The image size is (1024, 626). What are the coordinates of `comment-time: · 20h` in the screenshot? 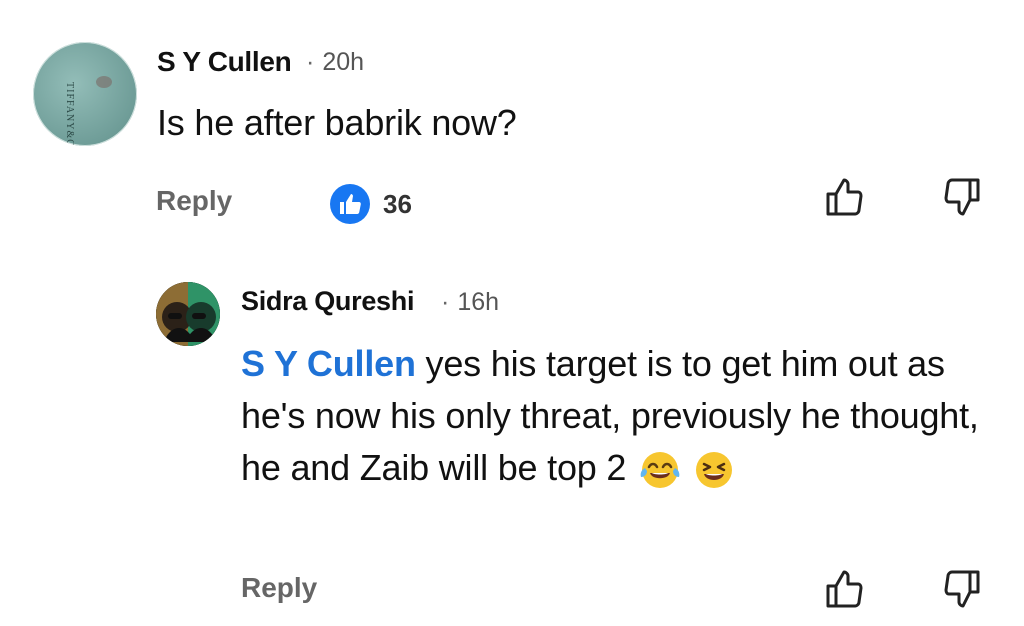 It's located at (335, 62).